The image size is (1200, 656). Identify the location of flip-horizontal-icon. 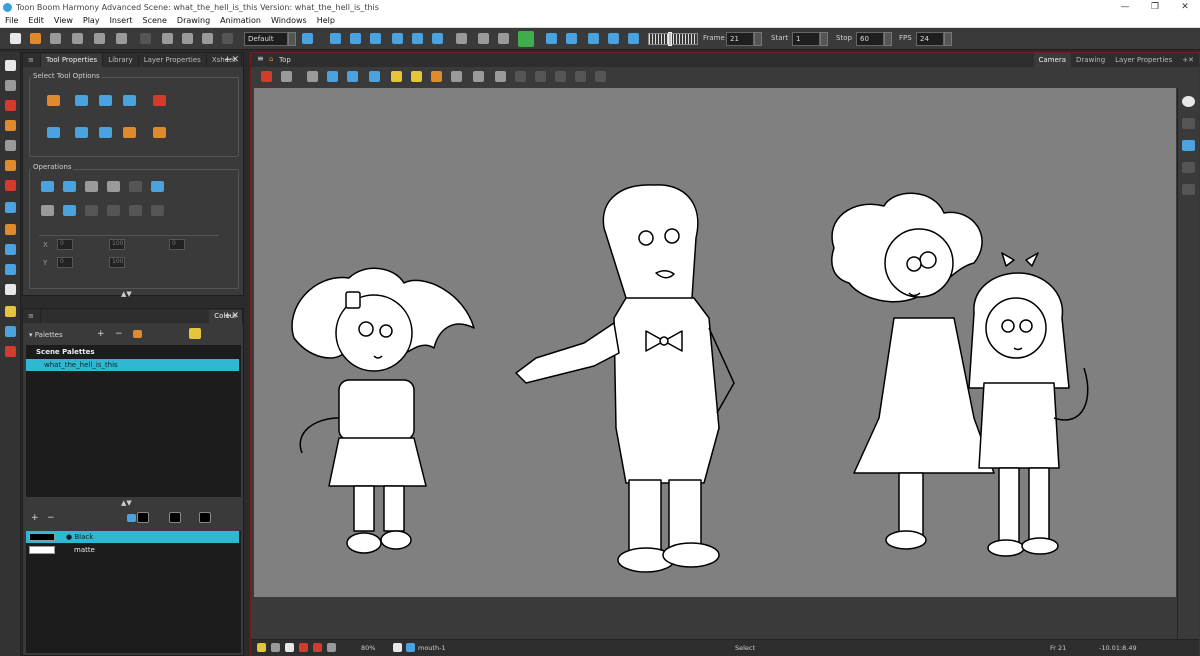
(47, 186).